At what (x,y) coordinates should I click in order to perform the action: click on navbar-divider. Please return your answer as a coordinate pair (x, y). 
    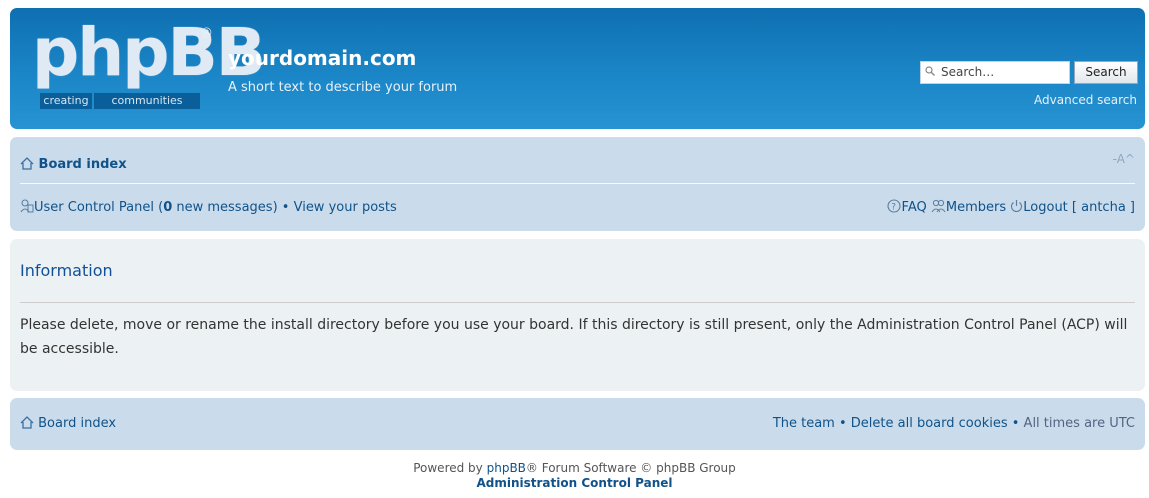
    Looking at the image, I should click on (577, 183).